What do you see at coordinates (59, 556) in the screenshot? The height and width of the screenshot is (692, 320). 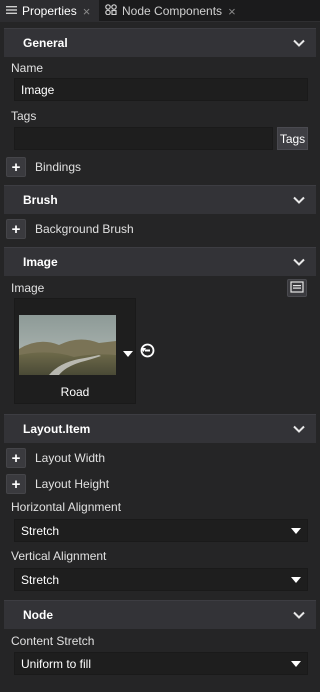 I see `vertical-alignment-label: Vertical Alignment` at bounding box center [59, 556].